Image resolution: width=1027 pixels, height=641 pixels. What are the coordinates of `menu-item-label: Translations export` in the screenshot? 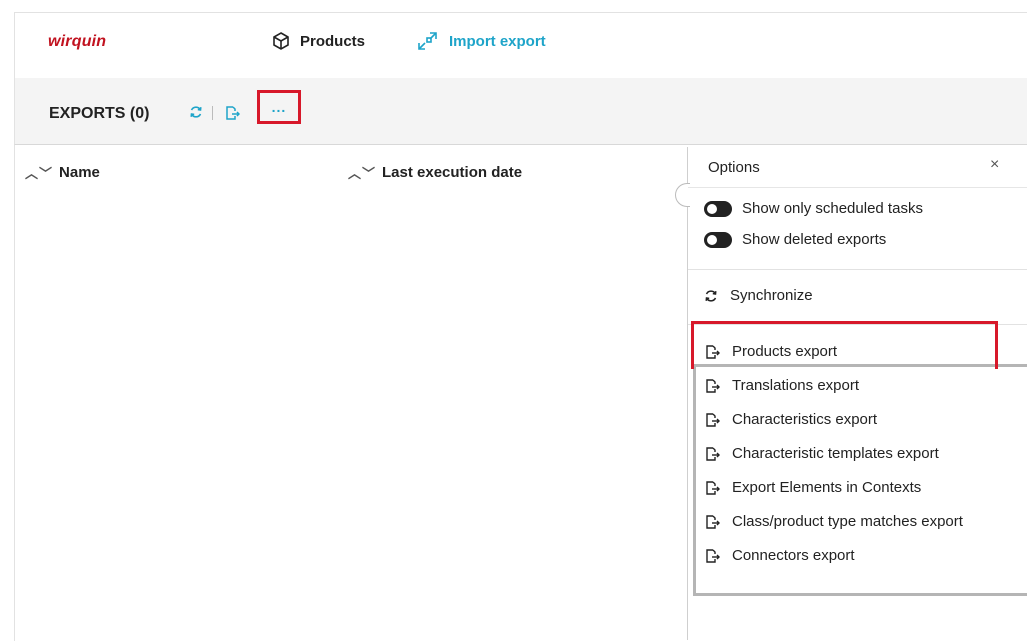 It's located at (796, 385).